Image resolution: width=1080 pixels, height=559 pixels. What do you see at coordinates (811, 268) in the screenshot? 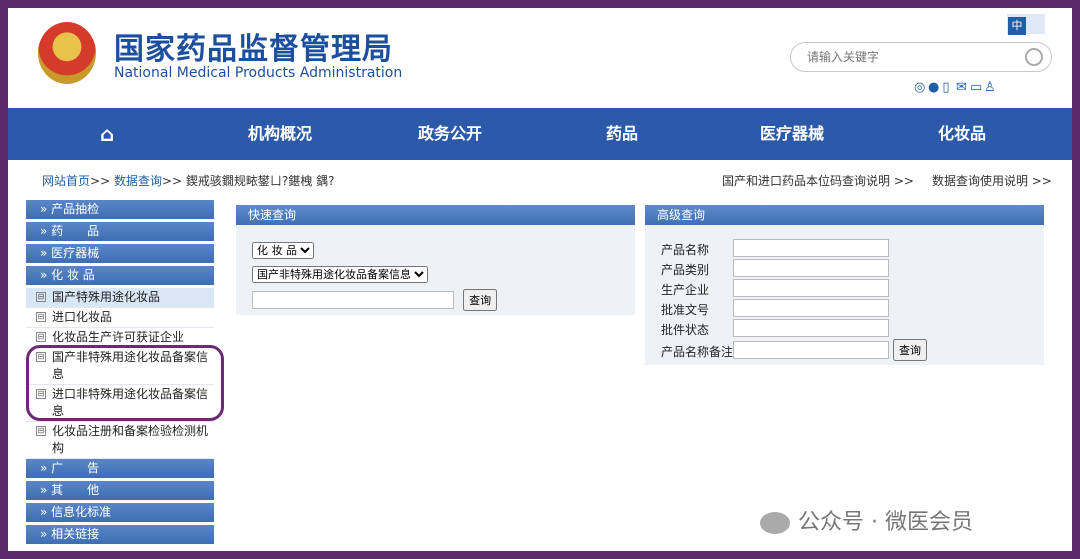
I see `product-category-input` at bounding box center [811, 268].